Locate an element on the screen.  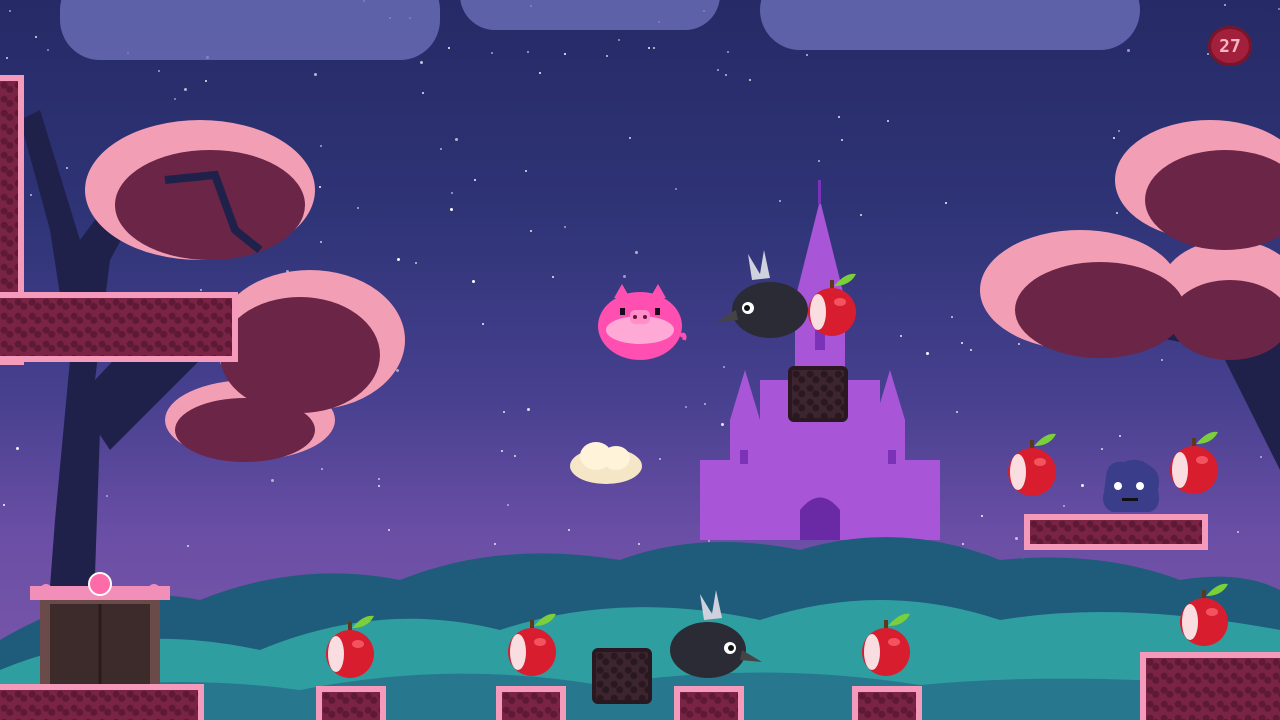
apple-3-icon is located at coordinates (1194, 462).